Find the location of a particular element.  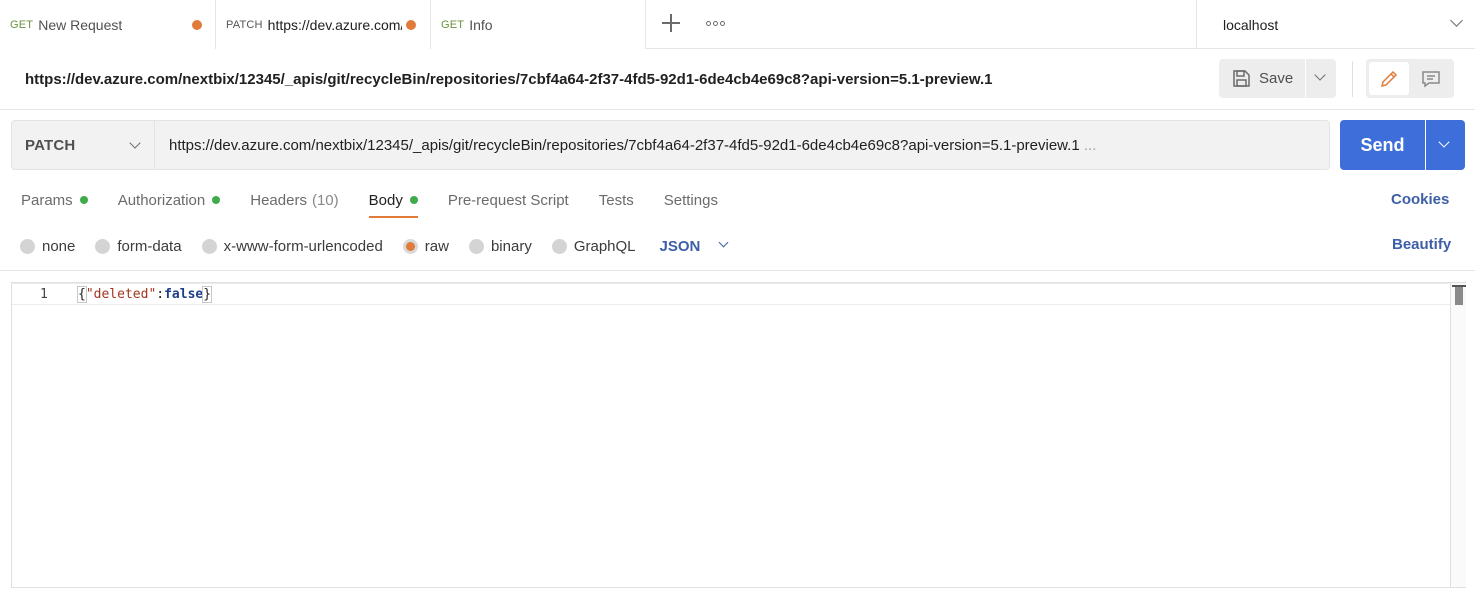

view-mode-toggle is located at coordinates (1410, 78).